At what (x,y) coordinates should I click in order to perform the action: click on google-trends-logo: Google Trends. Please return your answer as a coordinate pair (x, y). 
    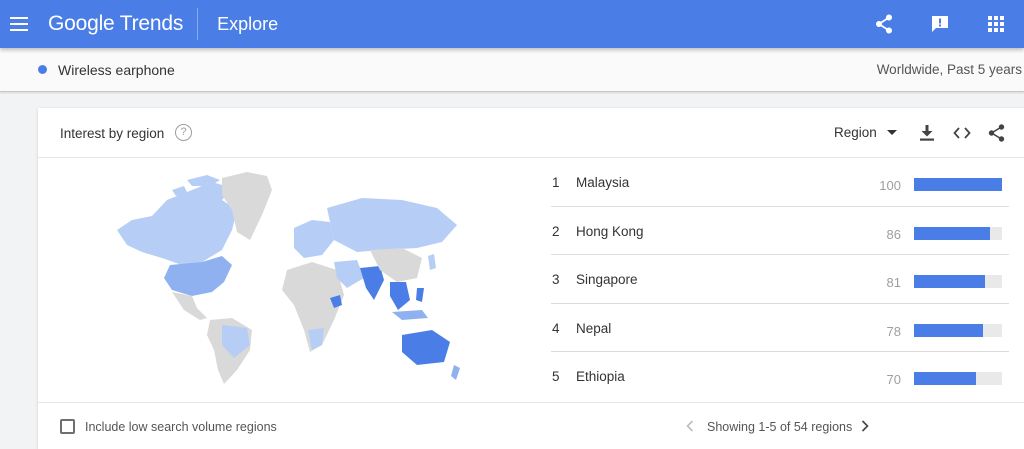
    Looking at the image, I should click on (115, 24).